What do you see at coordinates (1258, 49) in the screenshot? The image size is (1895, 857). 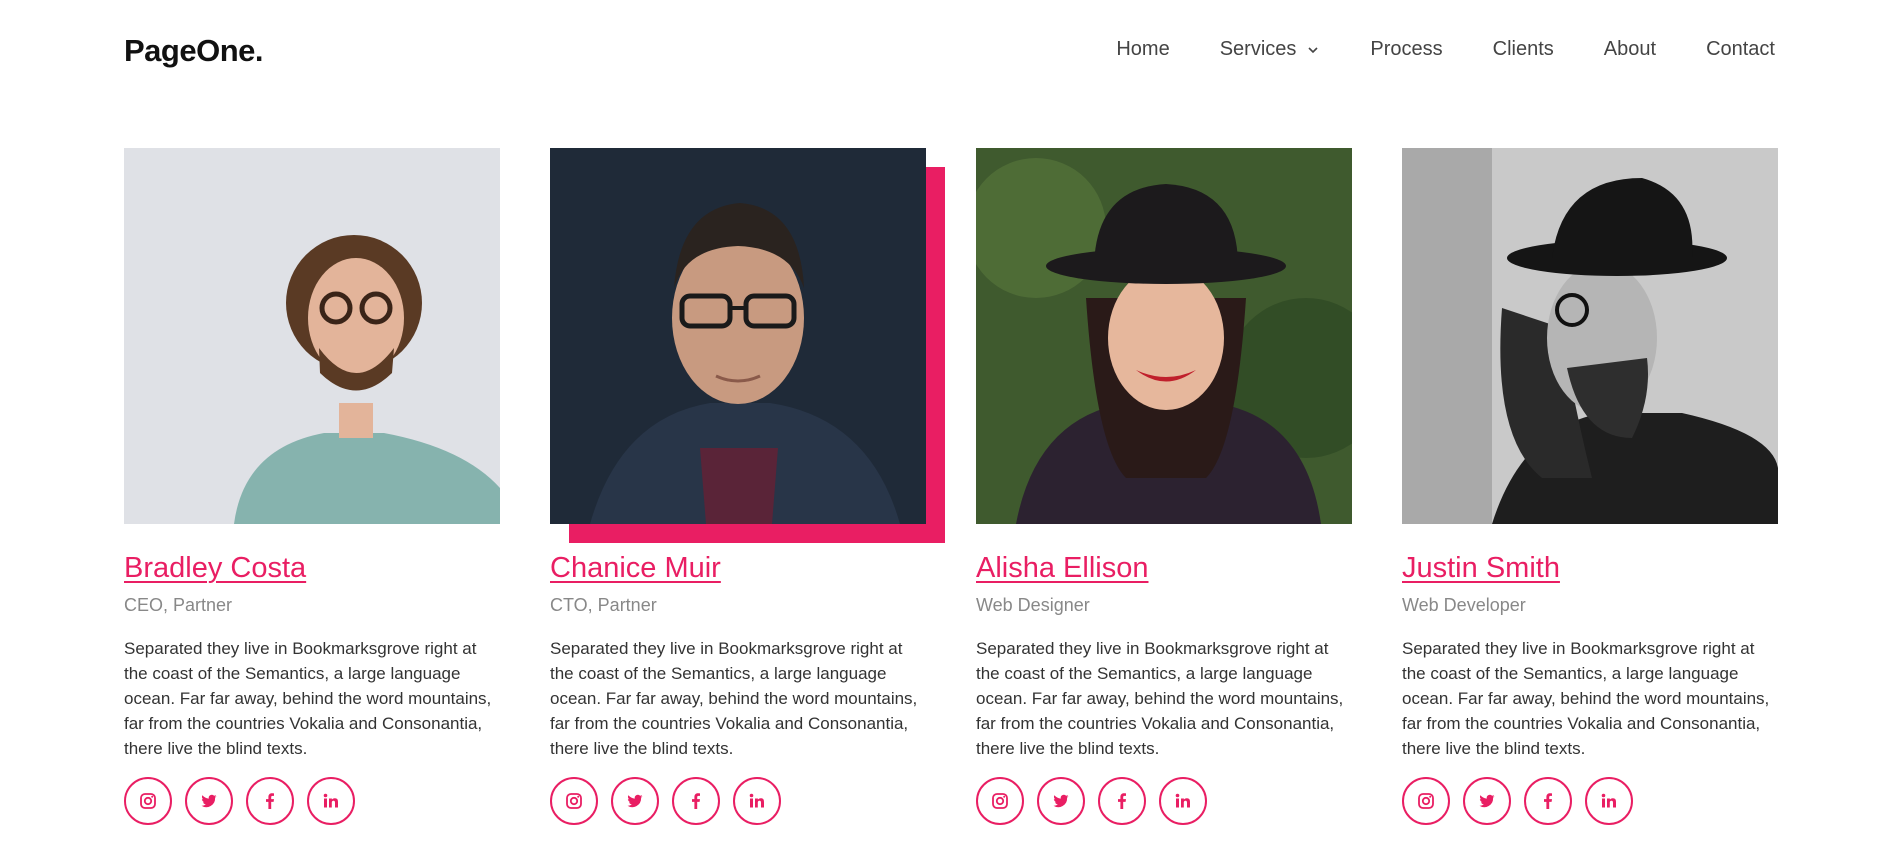 I see `nav-services-label: Services` at bounding box center [1258, 49].